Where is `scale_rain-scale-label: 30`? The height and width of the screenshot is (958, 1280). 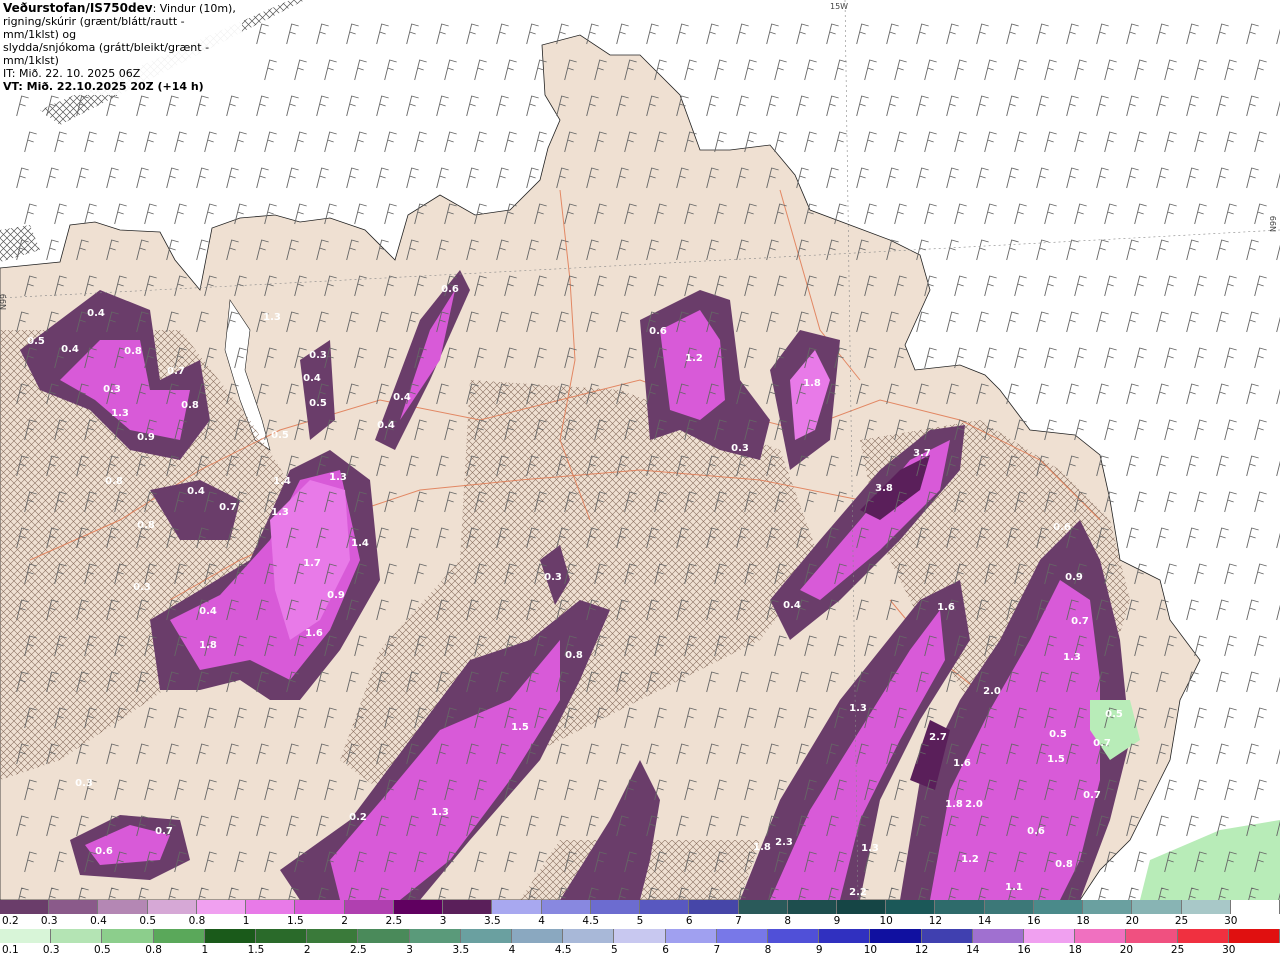 scale_rain-scale-label: 30 is located at coordinates (1229, 950).